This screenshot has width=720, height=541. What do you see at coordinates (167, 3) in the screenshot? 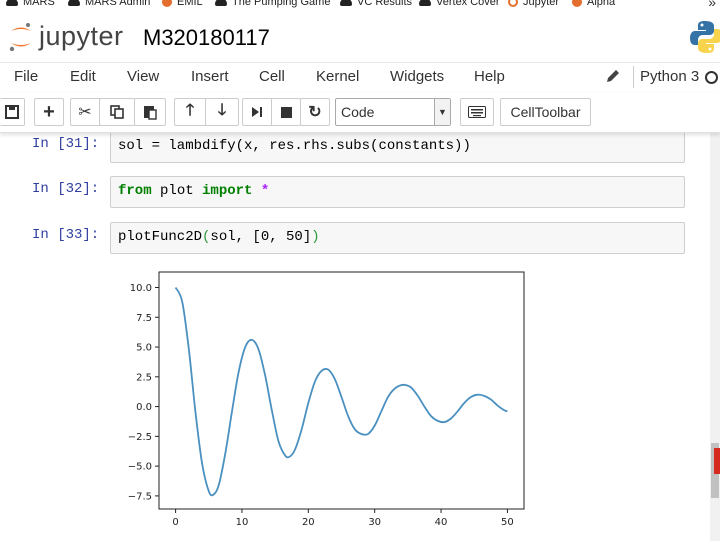
I see `emil-icon` at bounding box center [167, 3].